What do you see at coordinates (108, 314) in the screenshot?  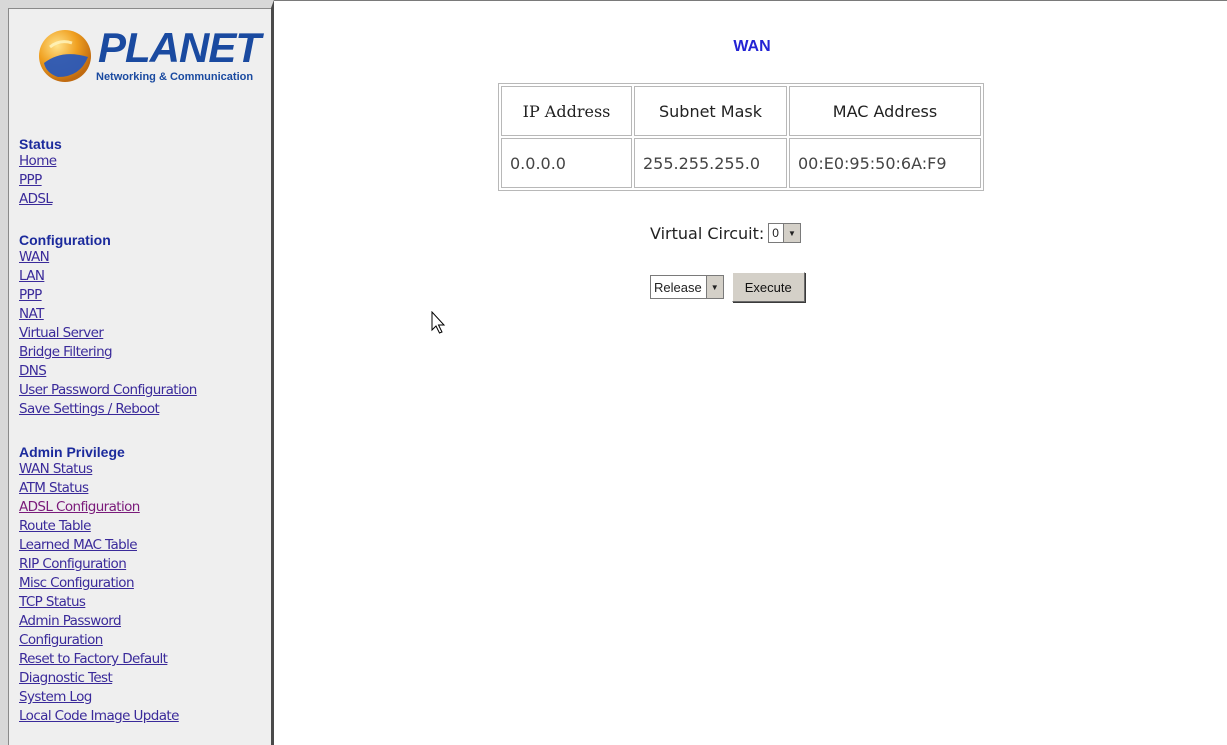 I see `nav-link-nat: NAT` at bounding box center [108, 314].